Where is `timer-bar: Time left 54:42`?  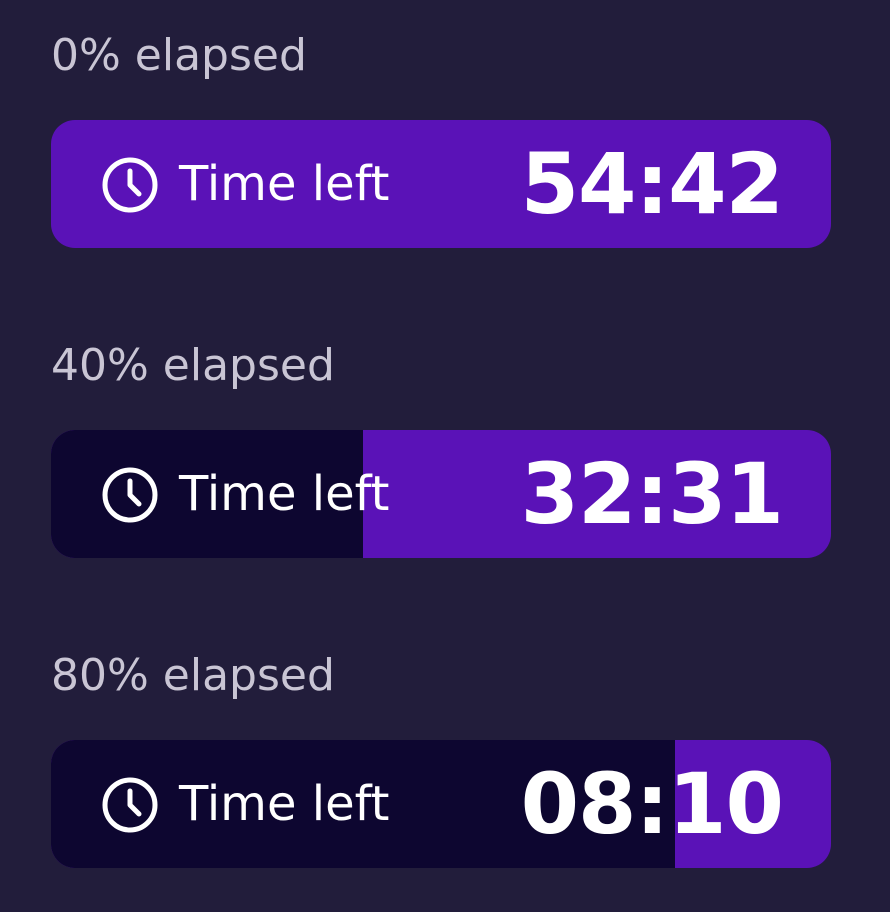
timer-bar: Time left 54:42 is located at coordinates (441, 184).